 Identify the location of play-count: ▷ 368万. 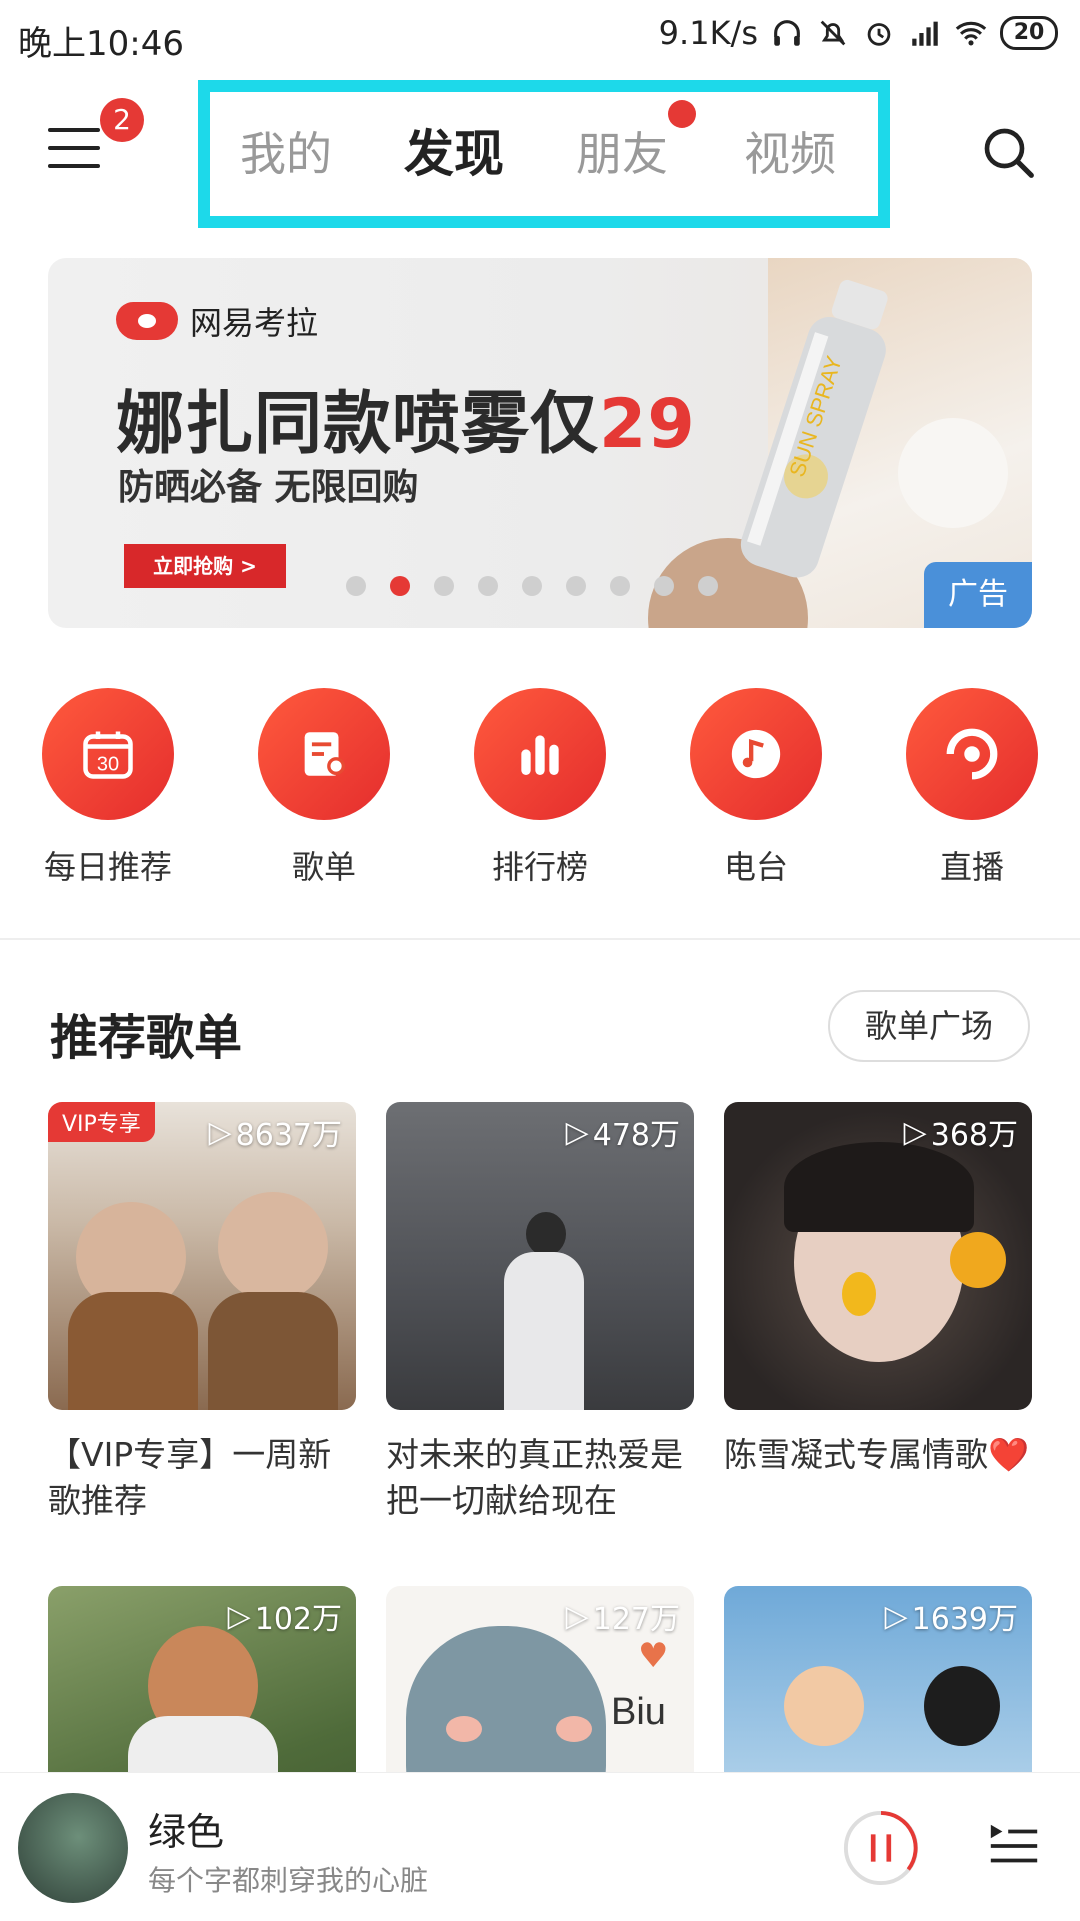
(961, 1132).